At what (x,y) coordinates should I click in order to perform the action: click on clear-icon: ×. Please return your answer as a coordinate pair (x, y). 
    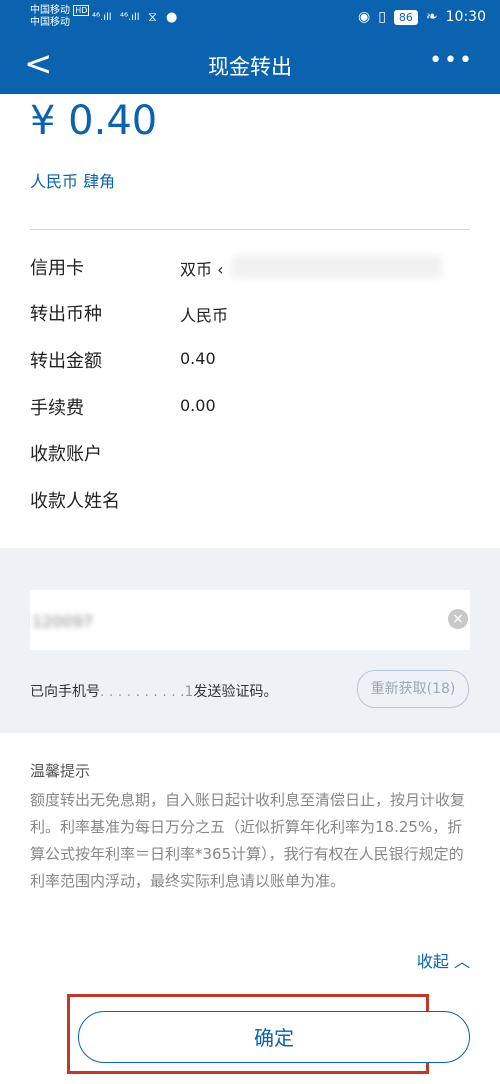
    Looking at the image, I should click on (458, 619).